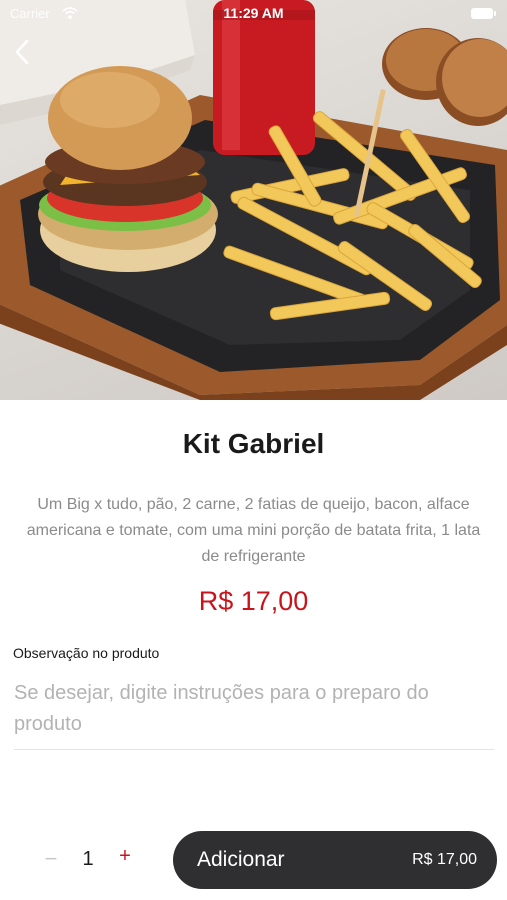 The image size is (507, 900). What do you see at coordinates (51, 859) in the screenshot?
I see `decrease-quantity-button: −` at bounding box center [51, 859].